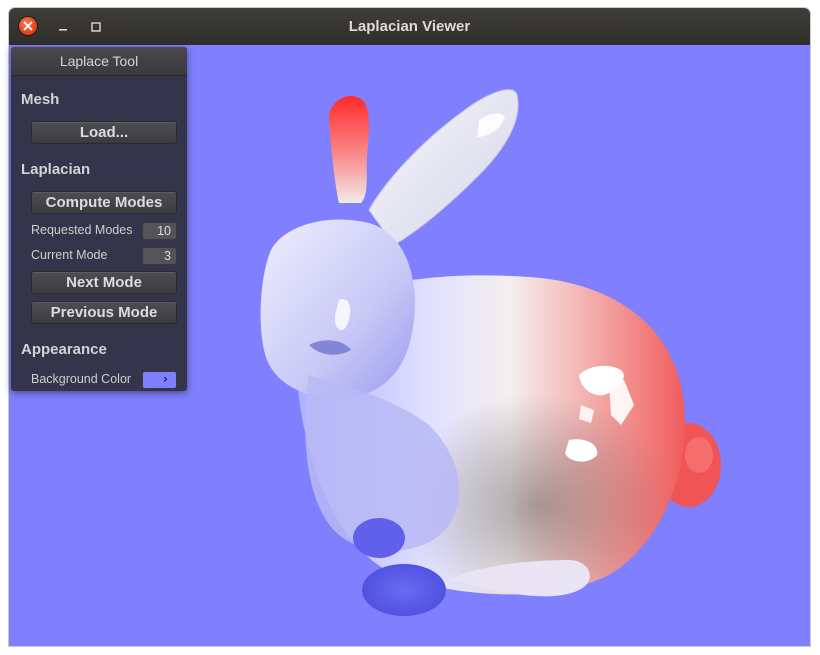  I want to click on panel-title: Laplace Tool, so click(99, 61).